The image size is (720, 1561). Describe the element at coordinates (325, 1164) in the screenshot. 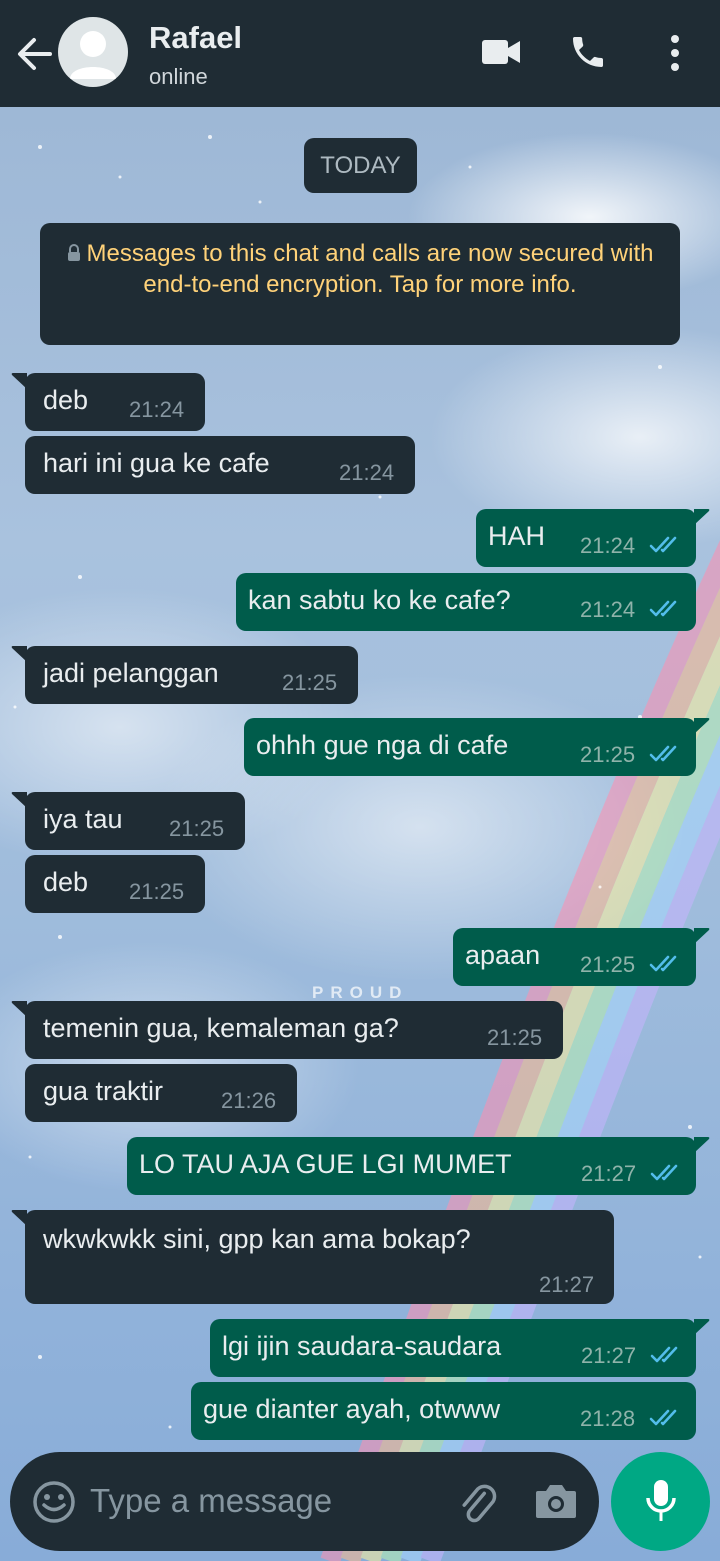

I see `message-text: LO TAU AJA GUE LGI MUMET` at that location.